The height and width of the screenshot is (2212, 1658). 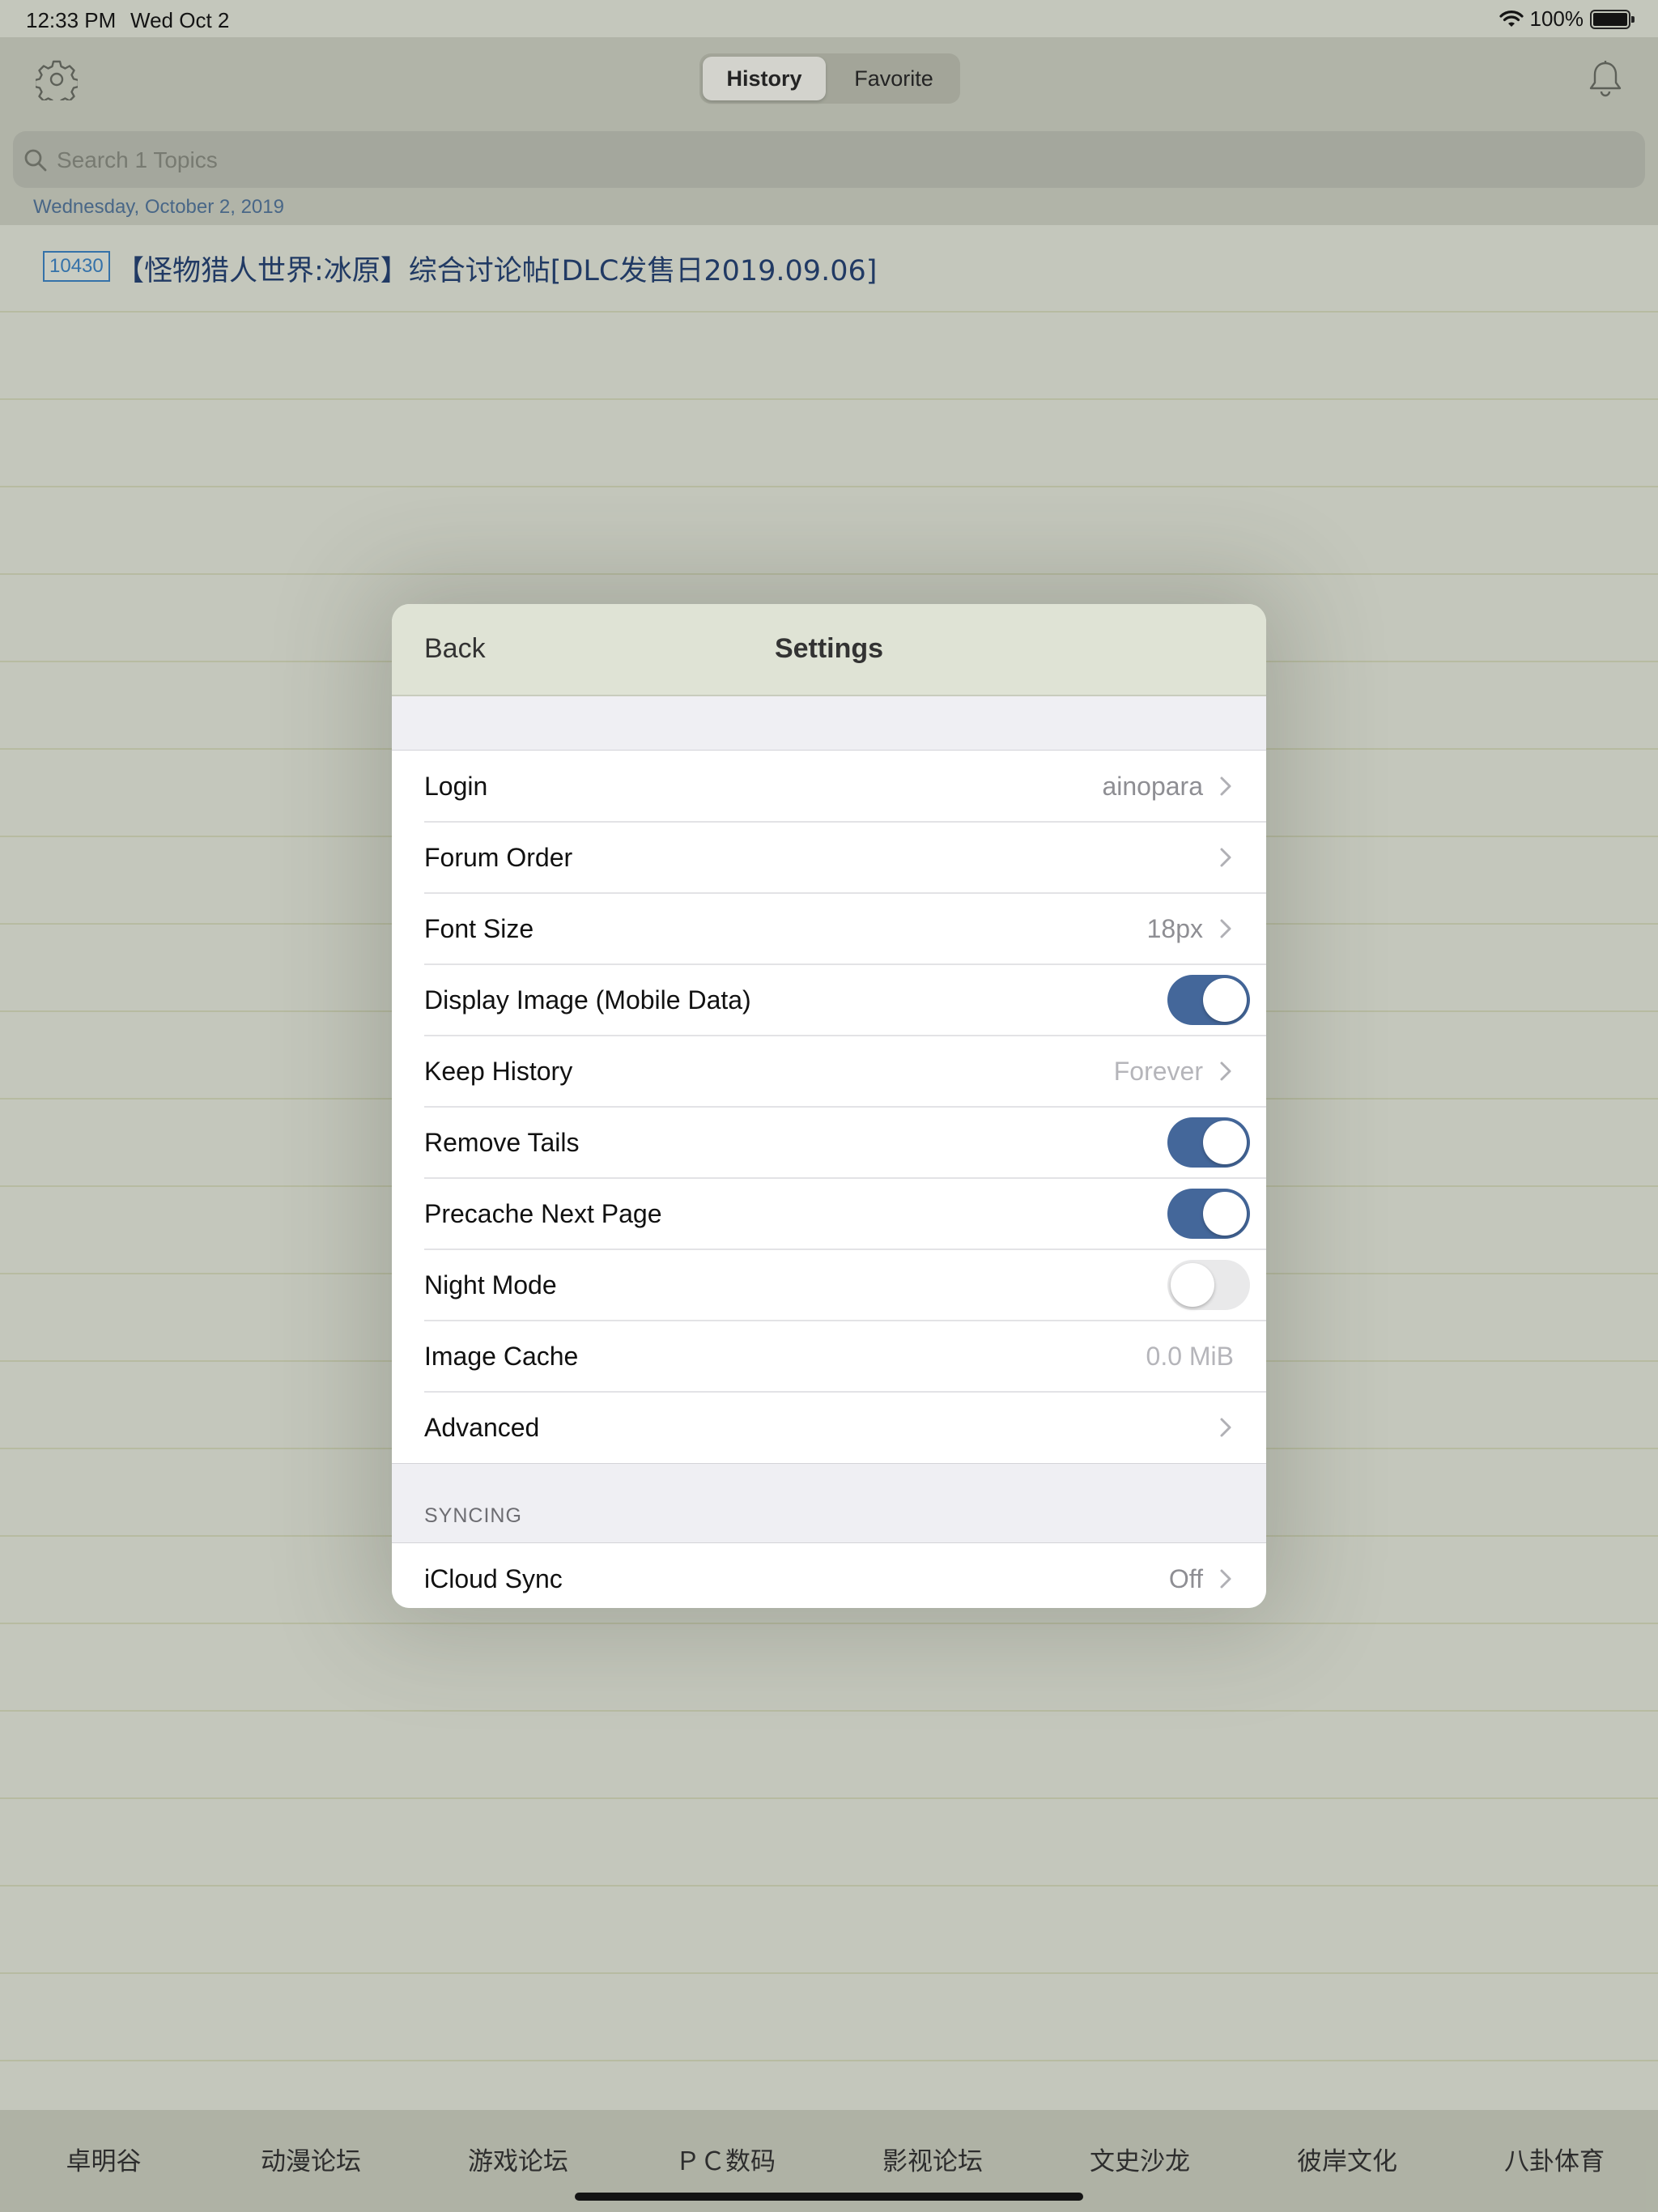 I want to click on settings-title: Settings, so click(x=829, y=648).